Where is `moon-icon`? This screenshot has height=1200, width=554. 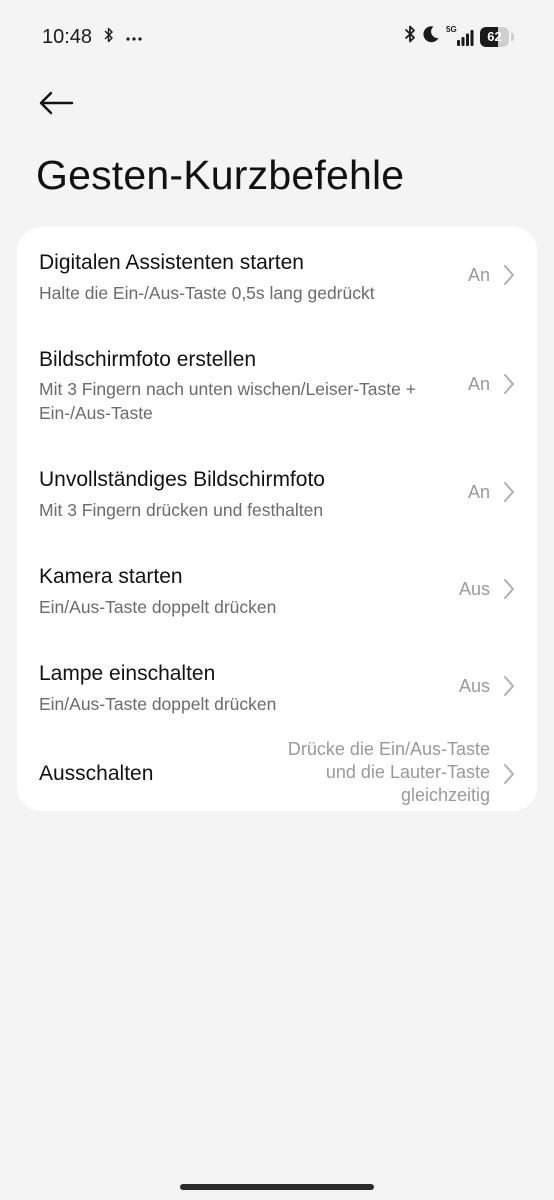 moon-icon is located at coordinates (431, 36).